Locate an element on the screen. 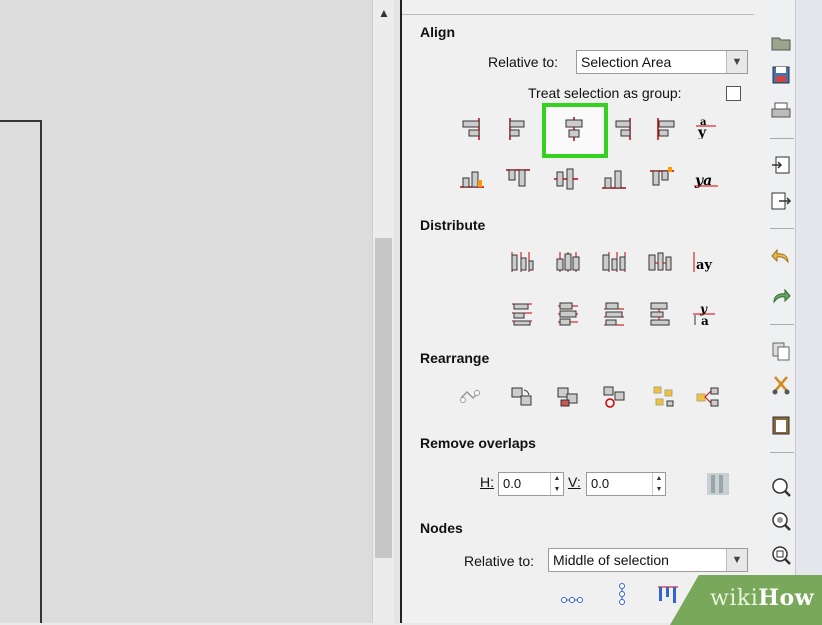  open-folder-icon is located at coordinates (781, 43).